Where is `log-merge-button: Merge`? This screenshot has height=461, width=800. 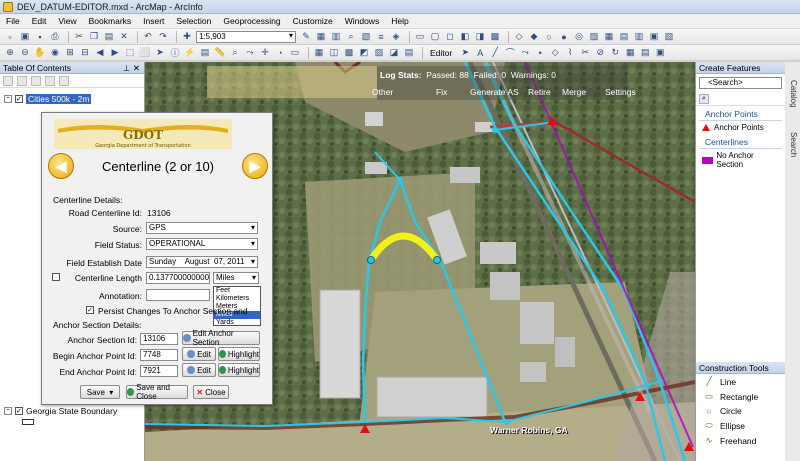 log-merge-button: Merge is located at coordinates (574, 92).